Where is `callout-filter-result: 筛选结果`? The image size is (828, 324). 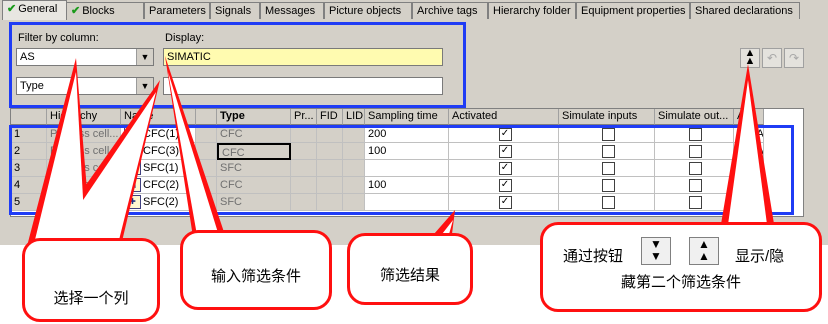 callout-filter-result: 筛选结果 is located at coordinates (410, 269).